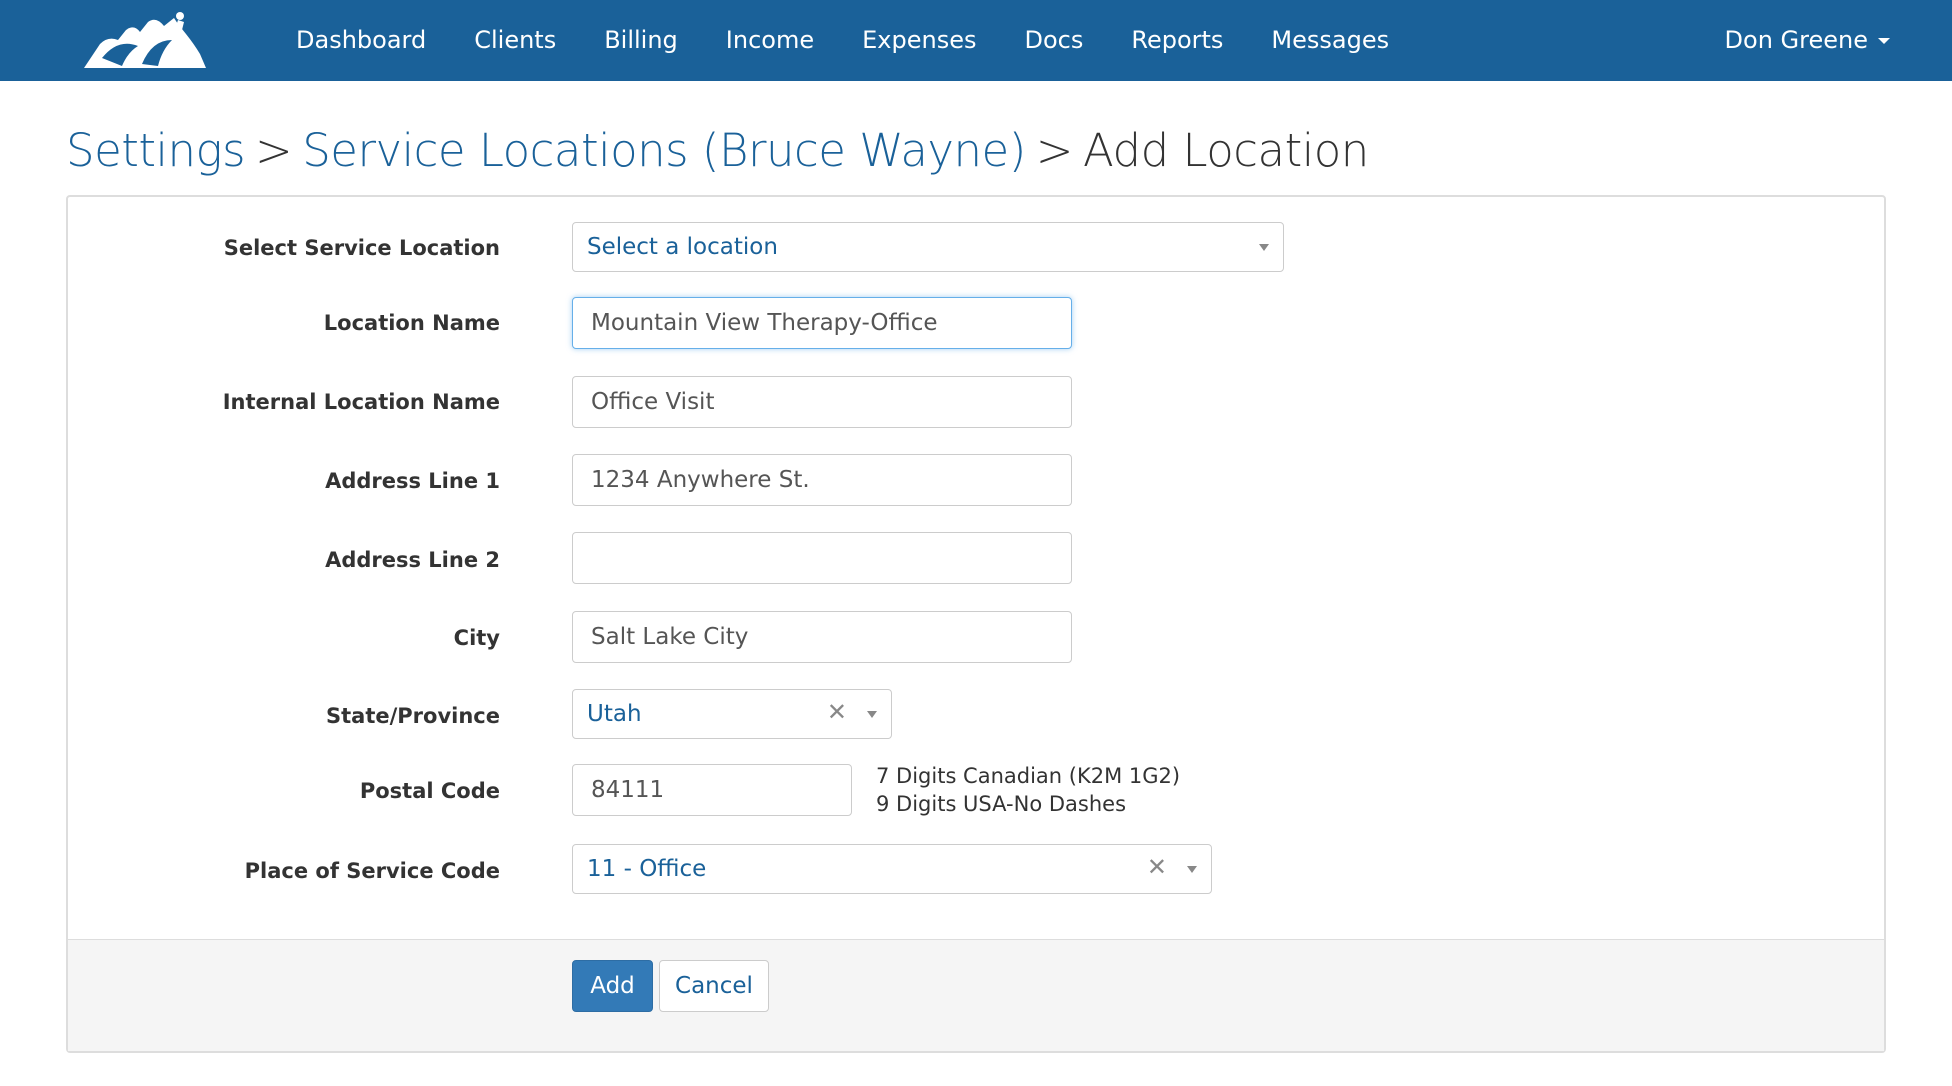 The height and width of the screenshot is (1086, 1952). Describe the element at coordinates (976, 995) in the screenshot. I see `form-footer` at that location.